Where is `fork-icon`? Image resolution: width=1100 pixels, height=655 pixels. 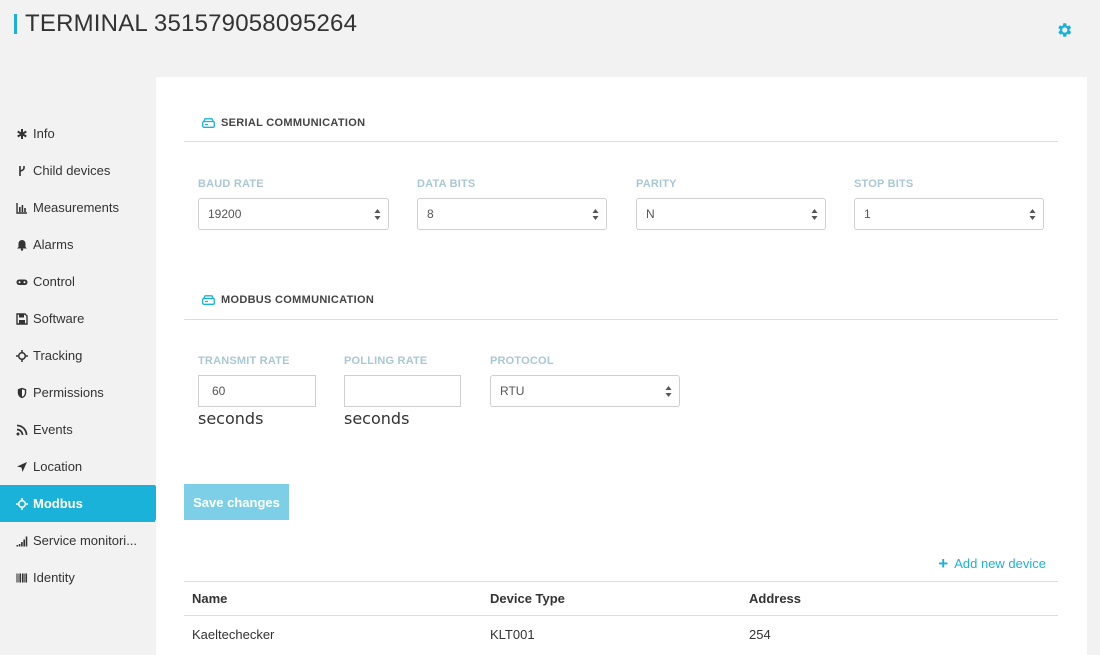 fork-icon is located at coordinates (22, 171).